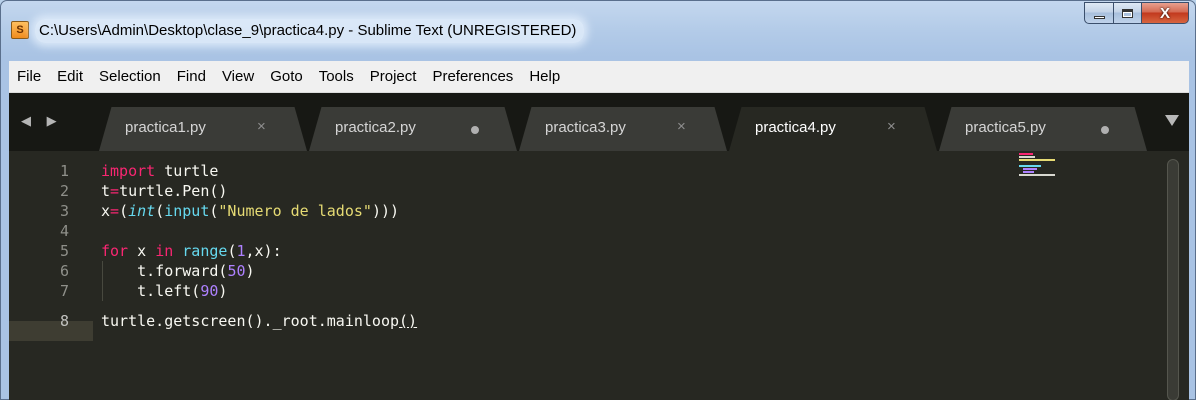 This screenshot has height=400, width=1196. What do you see at coordinates (585, 127) in the screenshot?
I see `tab-label: practica3.py` at bounding box center [585, 127].